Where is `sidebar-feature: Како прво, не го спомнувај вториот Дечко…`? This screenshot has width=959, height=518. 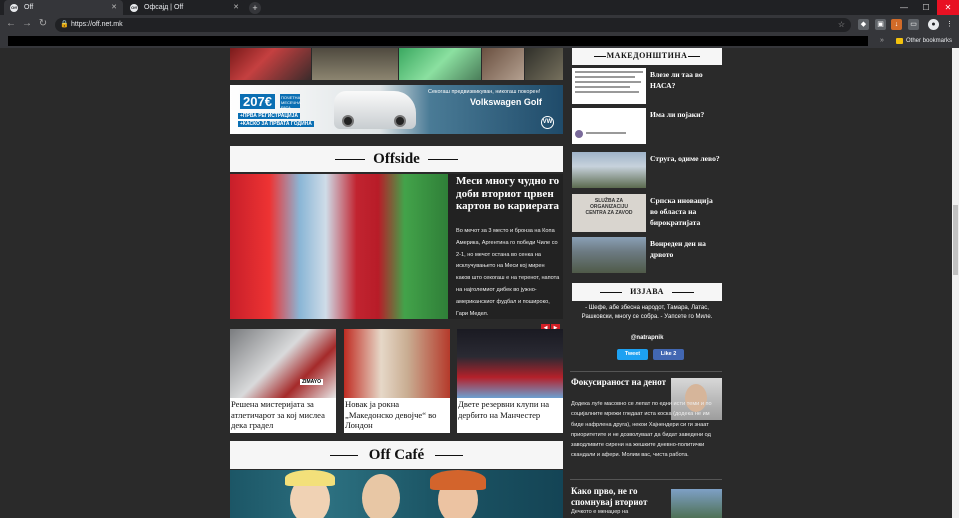 sidebar-feature: Како прво, не го спомнувај вториот Дечко… is located at coordinates (646, 502).